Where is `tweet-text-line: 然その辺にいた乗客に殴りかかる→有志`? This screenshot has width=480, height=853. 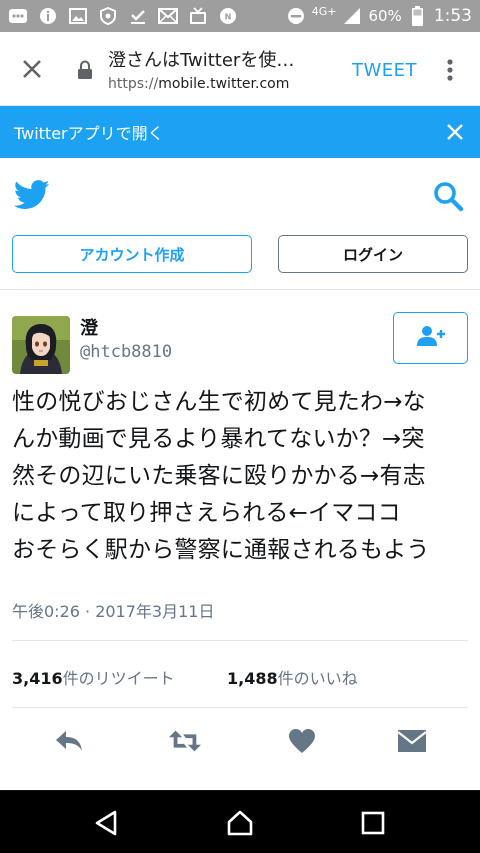 tweet-text-line: 然その辺にいた乗客に殴りかかる→有志 is located at coordinates (219, 476).